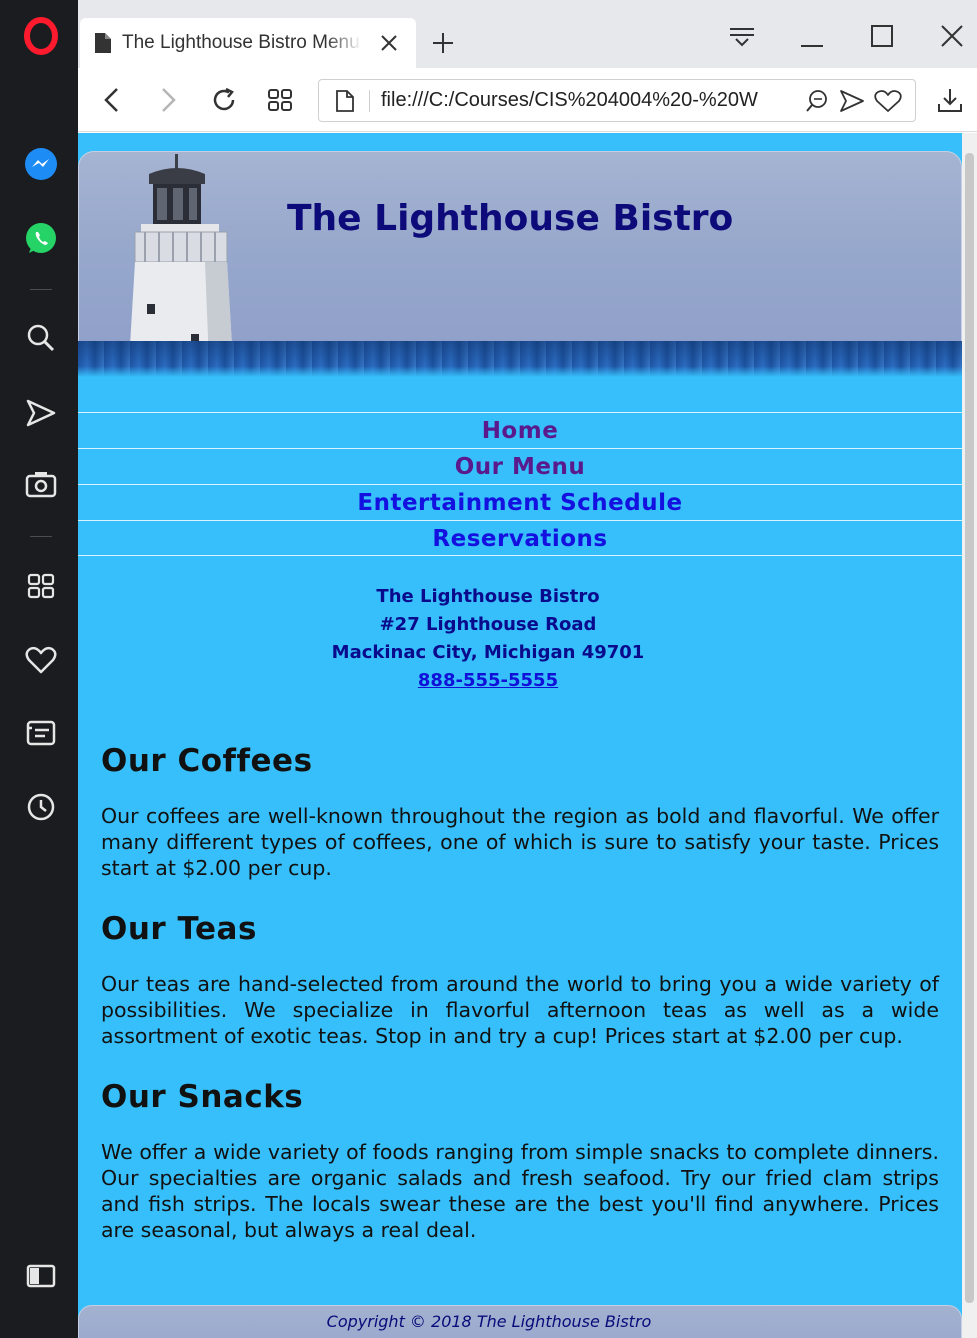 This screenshot has width=977, height=1338. I want to click on maximize-icon, so click(882, 36).